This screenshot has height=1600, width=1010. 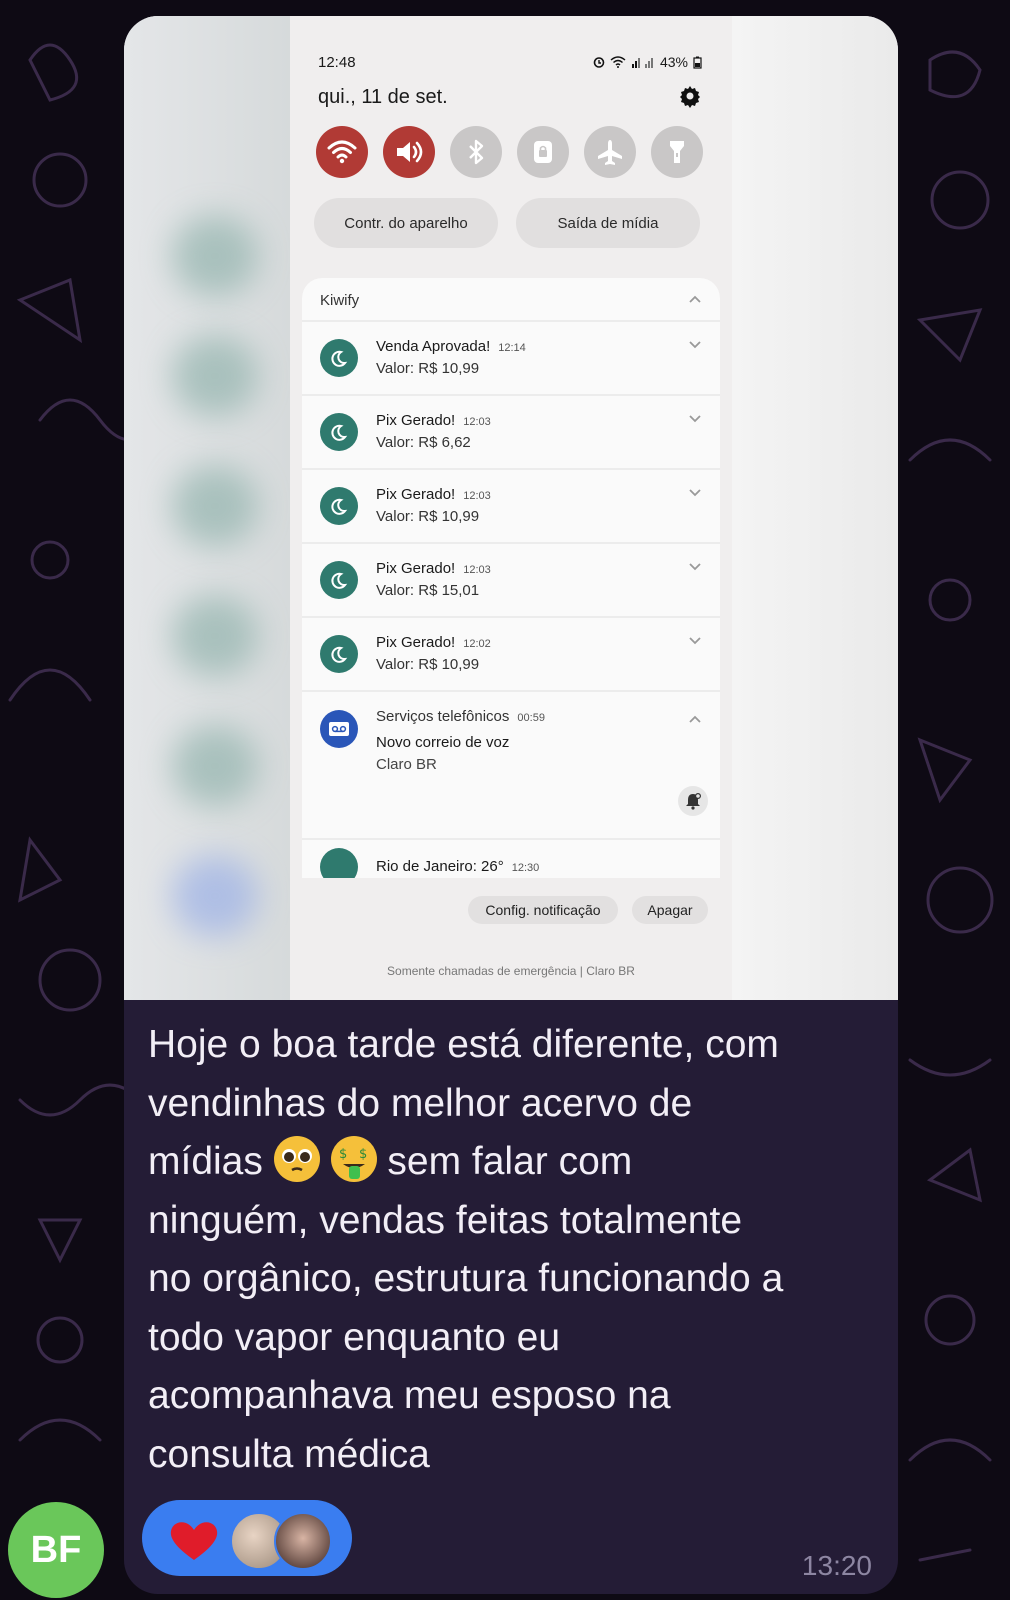 I want to click on voicemail-text: Novo correio de voz, so click(x=443, y=742).